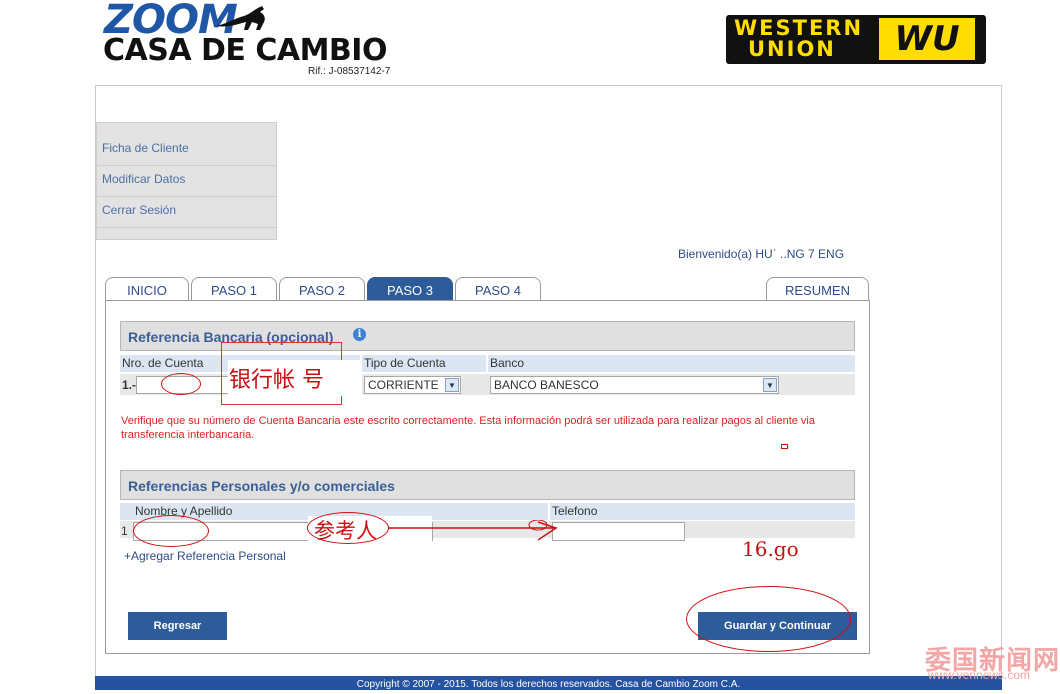 The image size is (1060, 694). Describe the element at coordinates (792, 49) in the screenshot. I see `wu-line2: UNION` at that location.